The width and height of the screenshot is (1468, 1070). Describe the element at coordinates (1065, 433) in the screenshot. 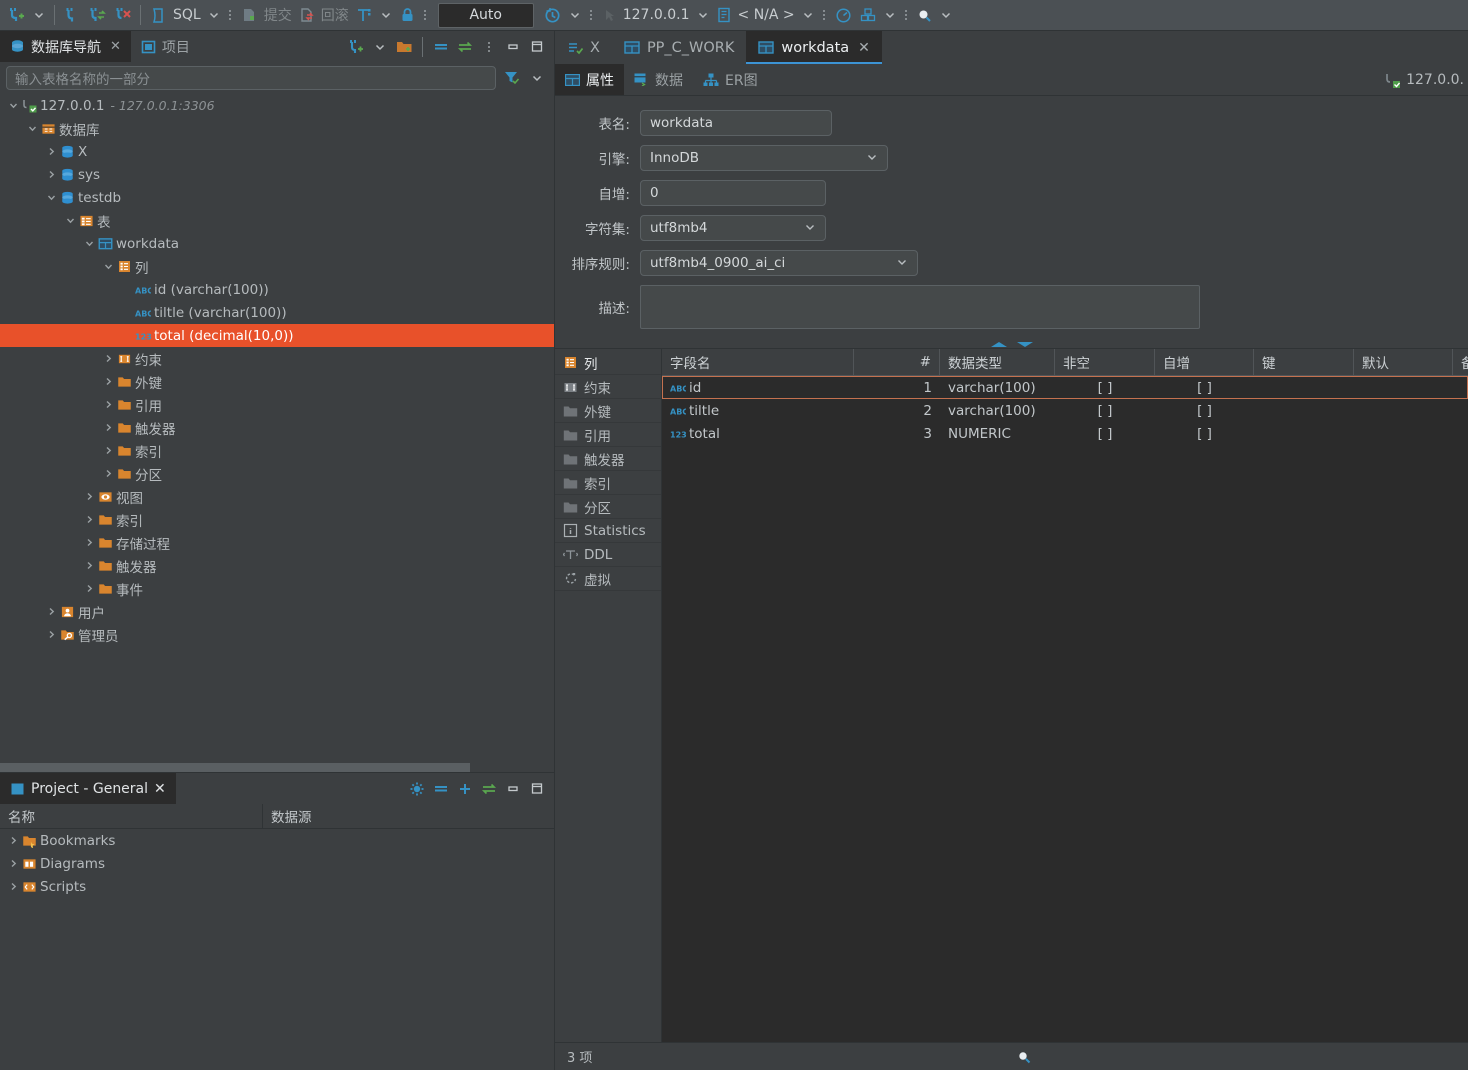

I see `table-row: 123 total 3 NUMERIC[ ][ ]` at that location.